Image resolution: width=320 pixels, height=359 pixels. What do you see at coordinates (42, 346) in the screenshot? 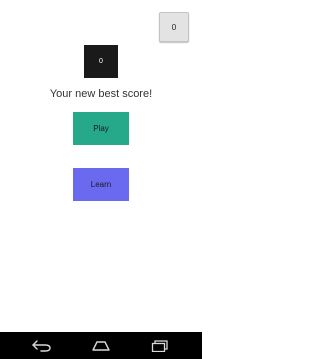
I see `back-arrow-icon` at bounding box center [42, 346].